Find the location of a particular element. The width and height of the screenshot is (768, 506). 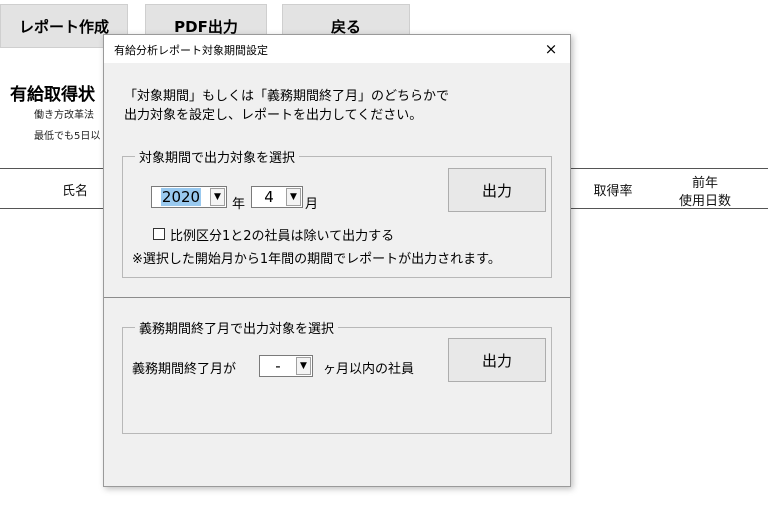

deadline-prefix-label: 義務期間終了月が is located at coordinates (184, 369).